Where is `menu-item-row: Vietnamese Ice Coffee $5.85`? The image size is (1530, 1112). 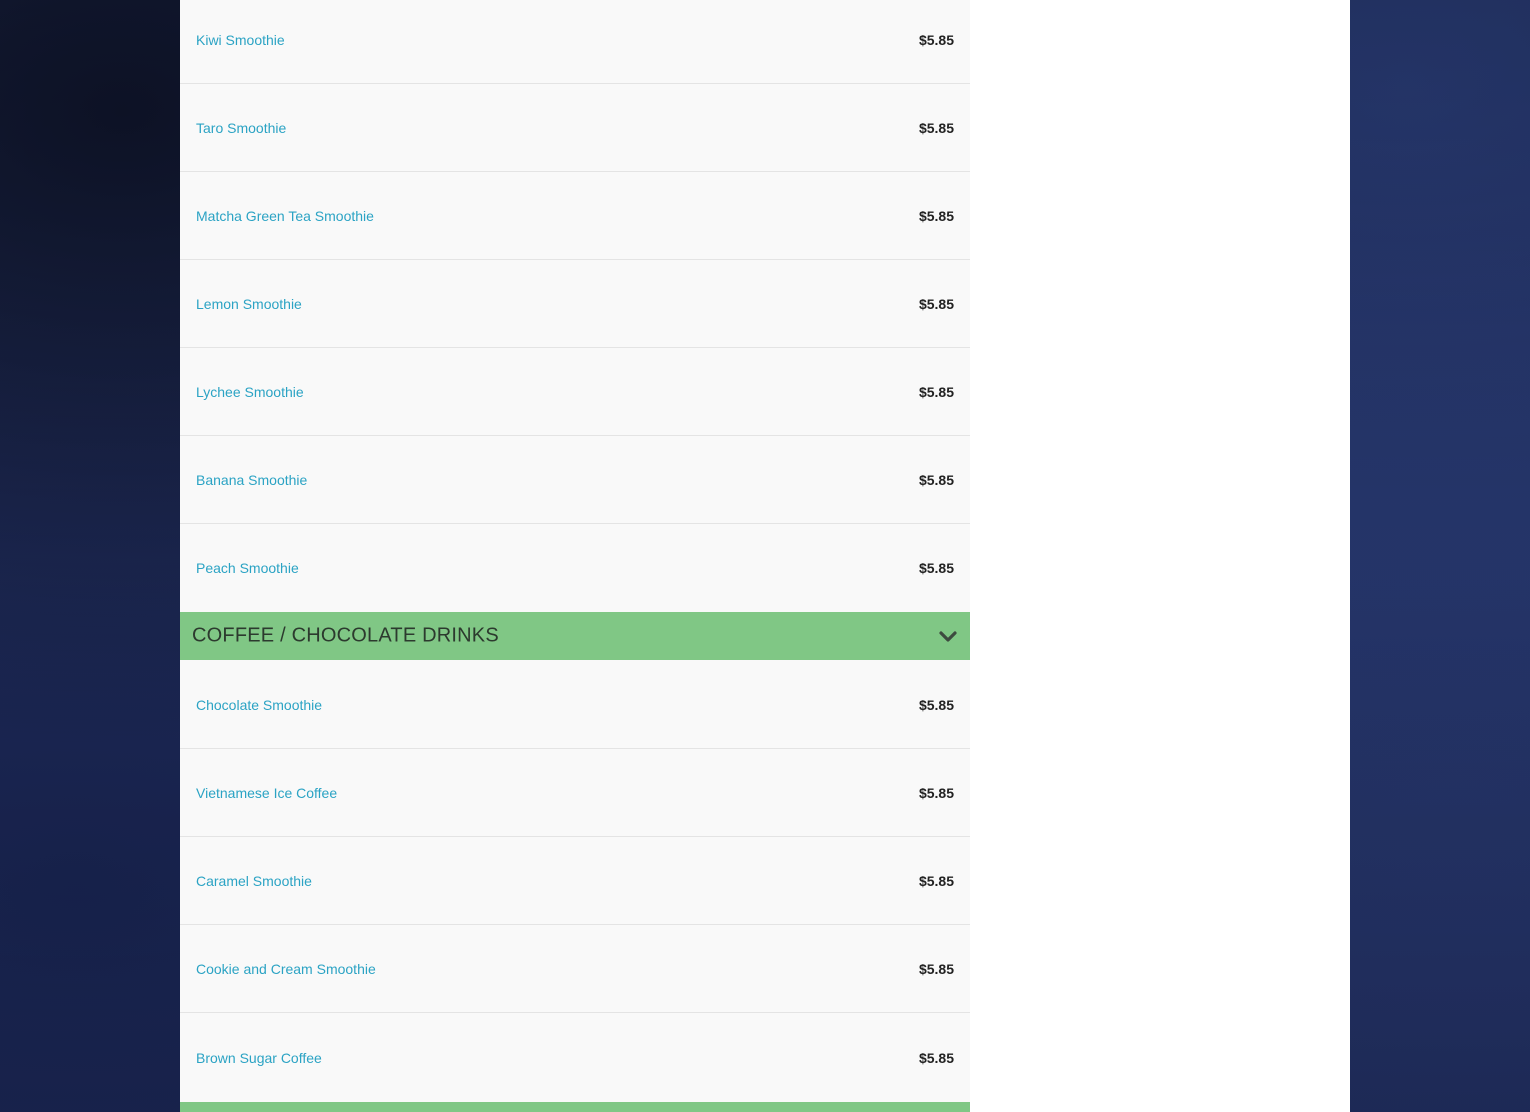 menu-item-row: Vietnamese Ice Coffee $5.85 is located at coordinates (575, 793).